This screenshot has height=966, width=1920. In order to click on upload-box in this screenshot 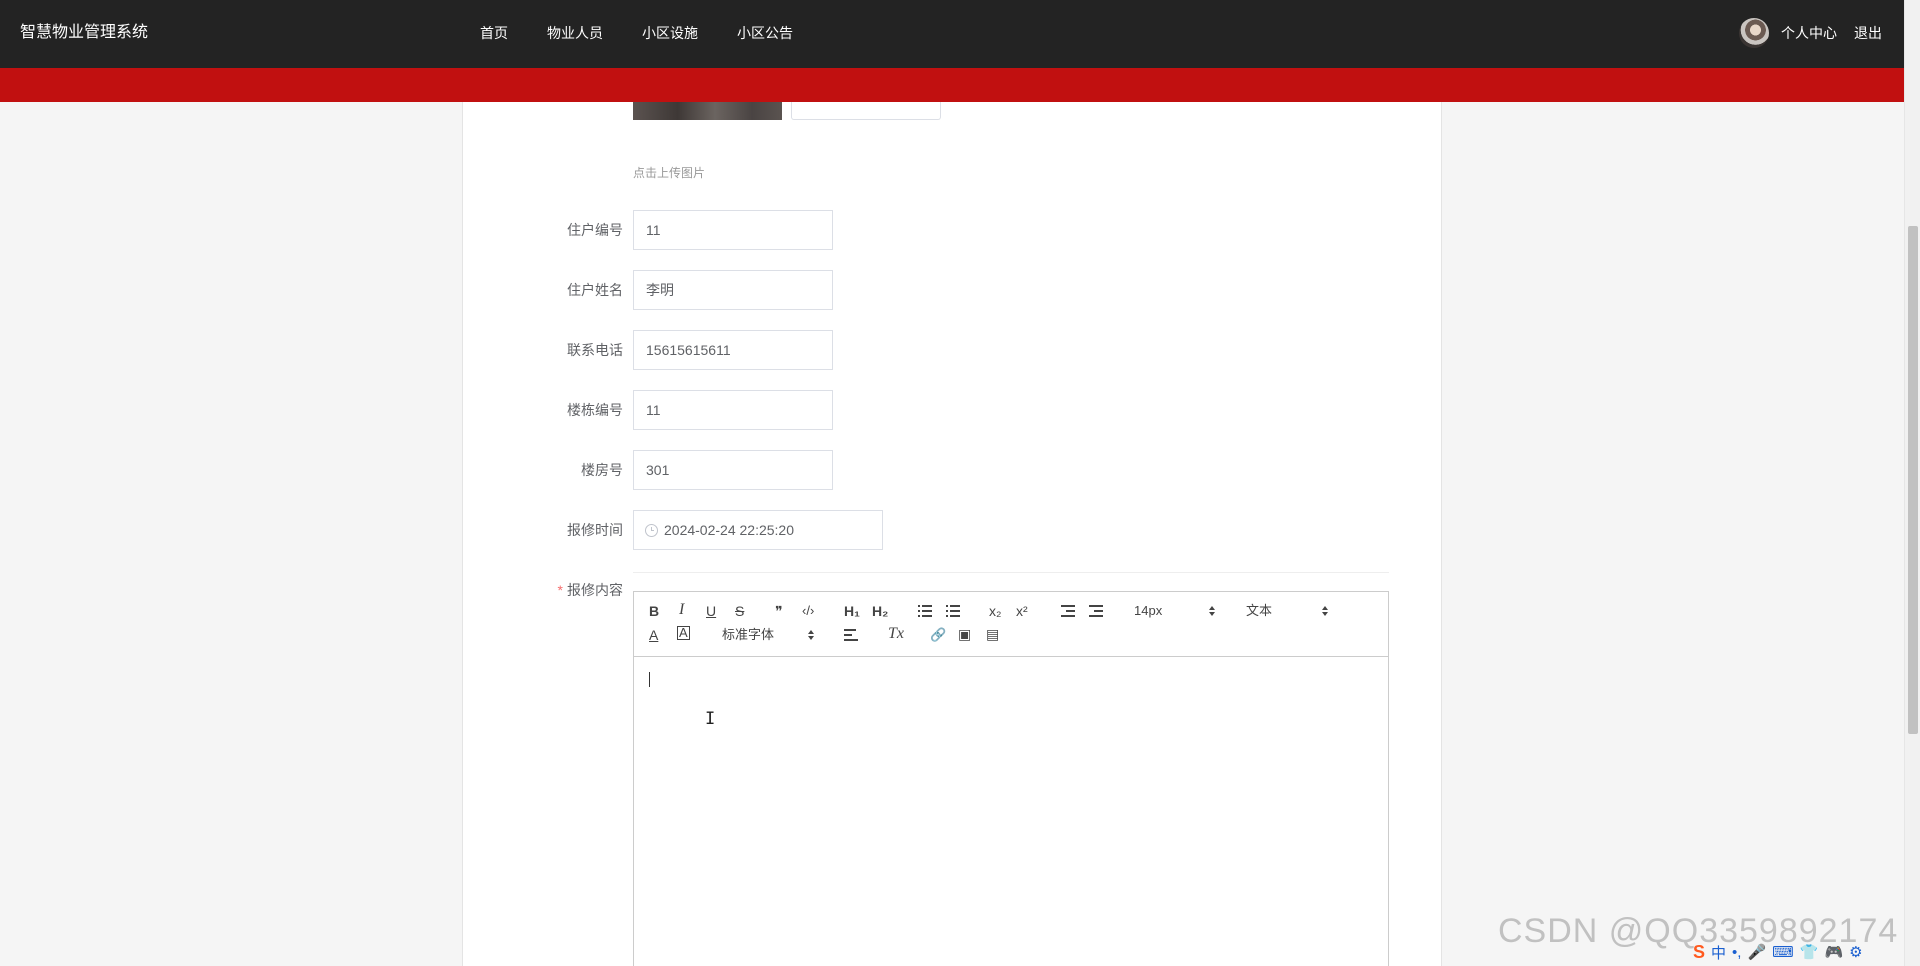, I will do `click(866, 111)`.